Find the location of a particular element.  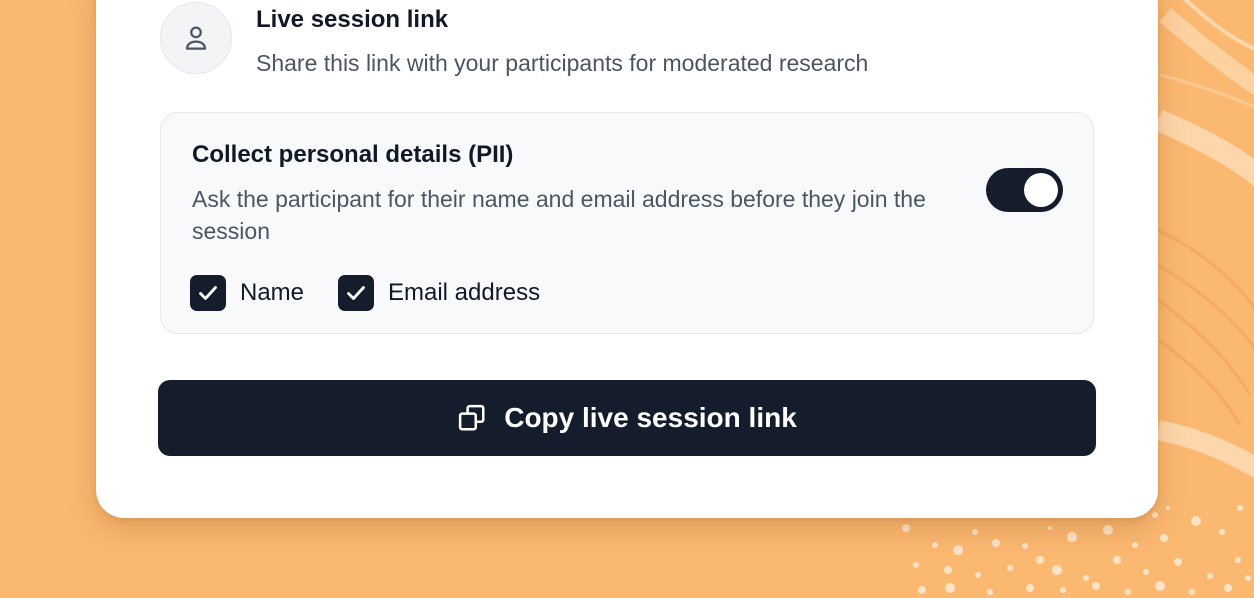

name-checkbox is located at coordinates (208, 293).